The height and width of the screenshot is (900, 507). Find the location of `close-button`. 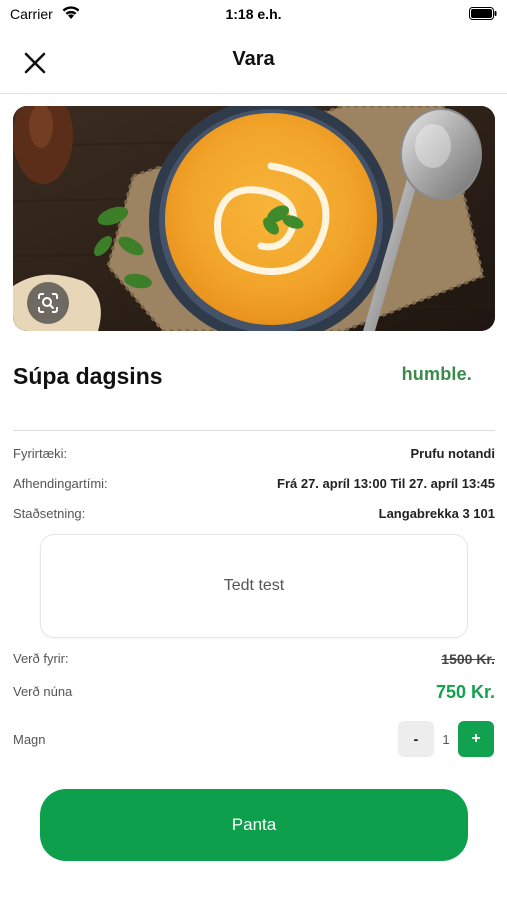

close-button is located at coordinates (35, 65).